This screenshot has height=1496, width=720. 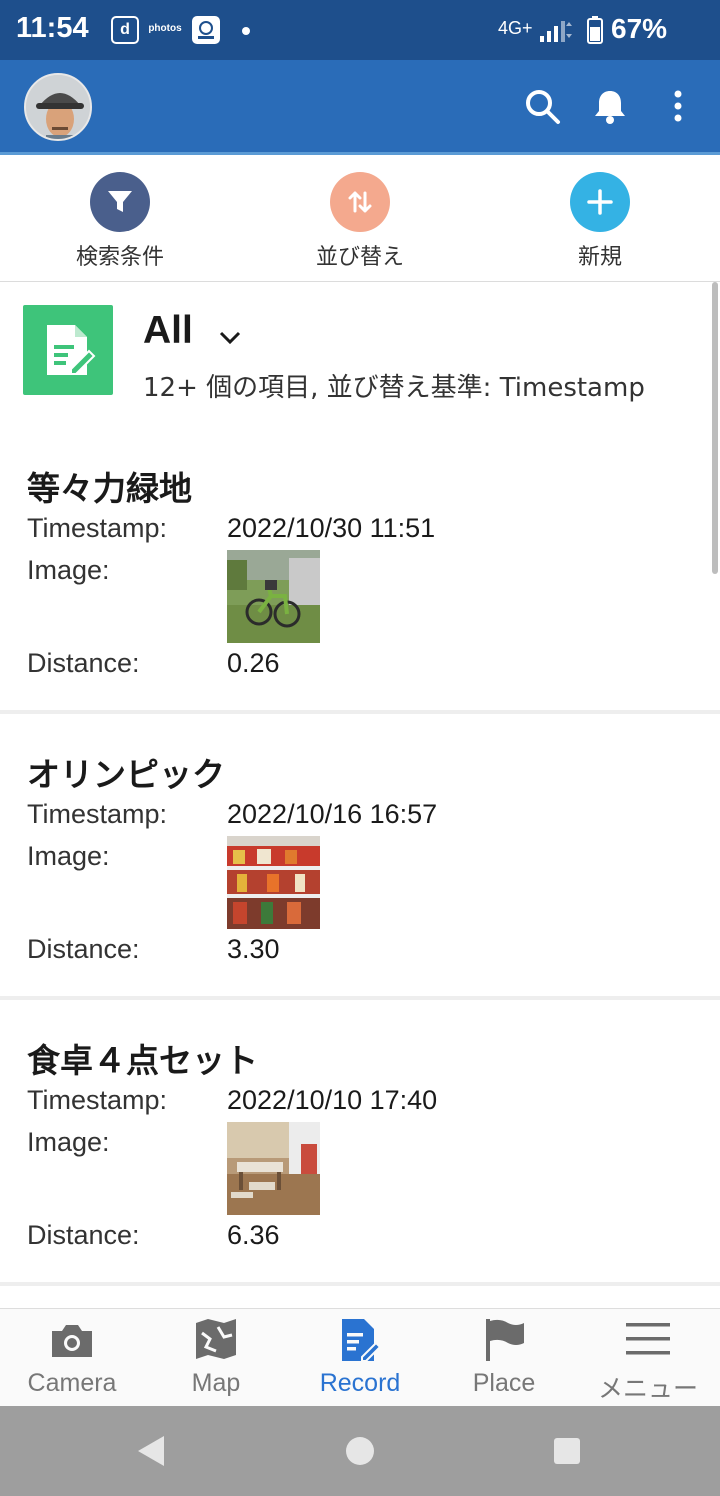 I want to click on signal-icon, so click(x=557, y=32).